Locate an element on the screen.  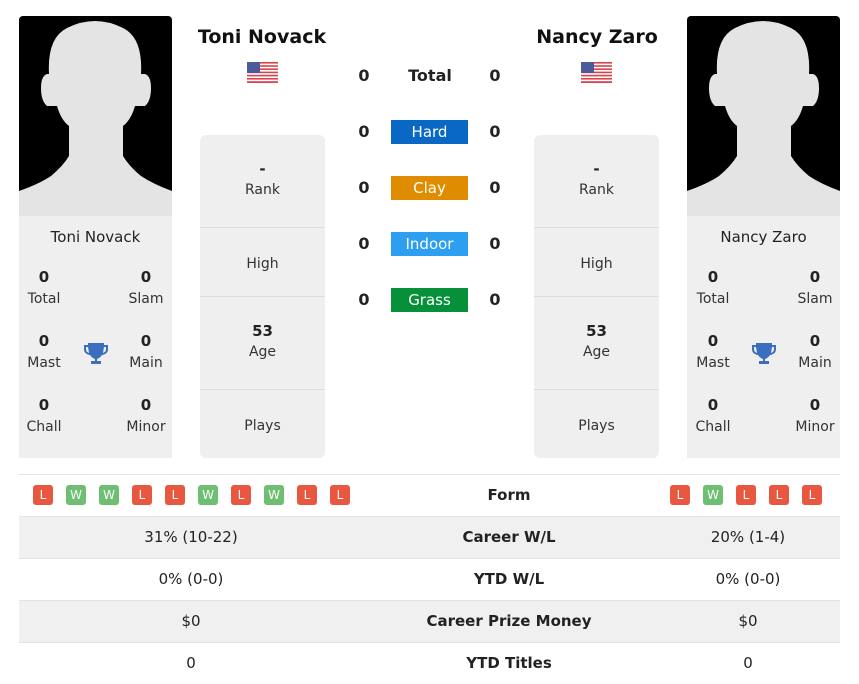
surface-badge-indoor: Indoor is located at coordinates (429, 244).